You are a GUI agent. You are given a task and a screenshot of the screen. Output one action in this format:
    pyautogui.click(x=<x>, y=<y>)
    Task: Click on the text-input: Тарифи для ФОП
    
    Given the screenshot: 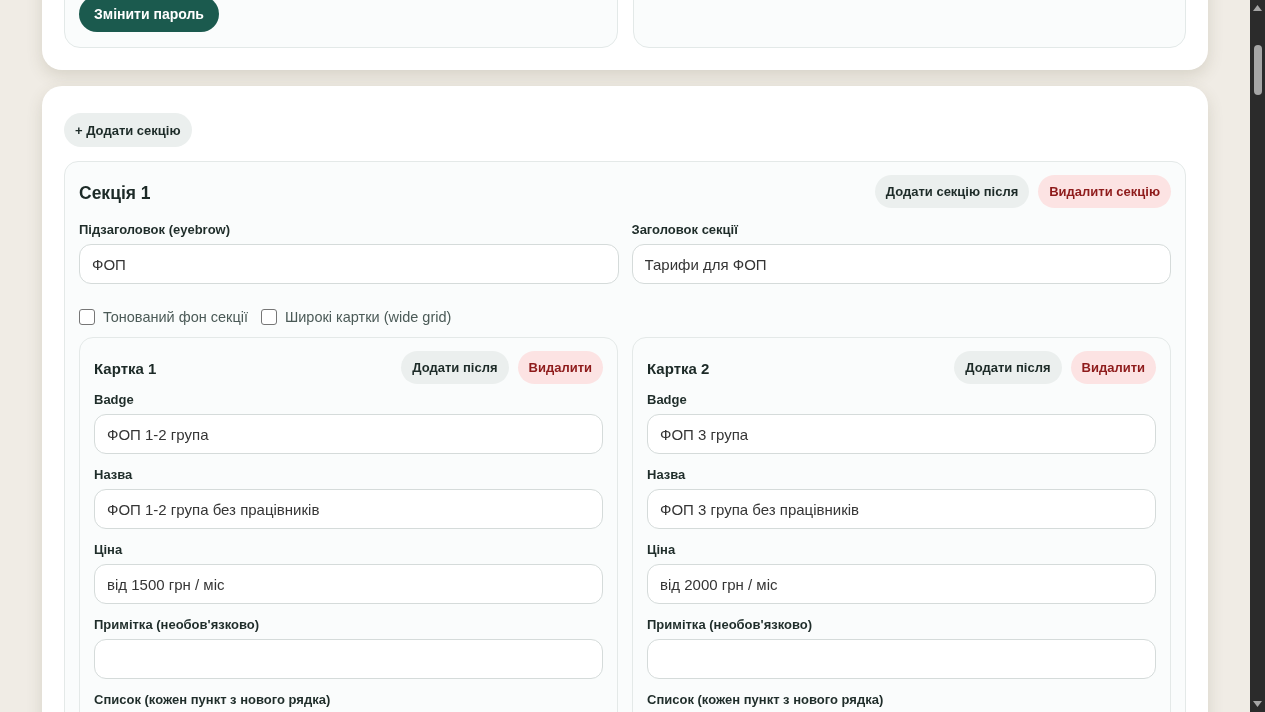 What is the action you would take?
    pyautogui.click(x=901, y=264)
    